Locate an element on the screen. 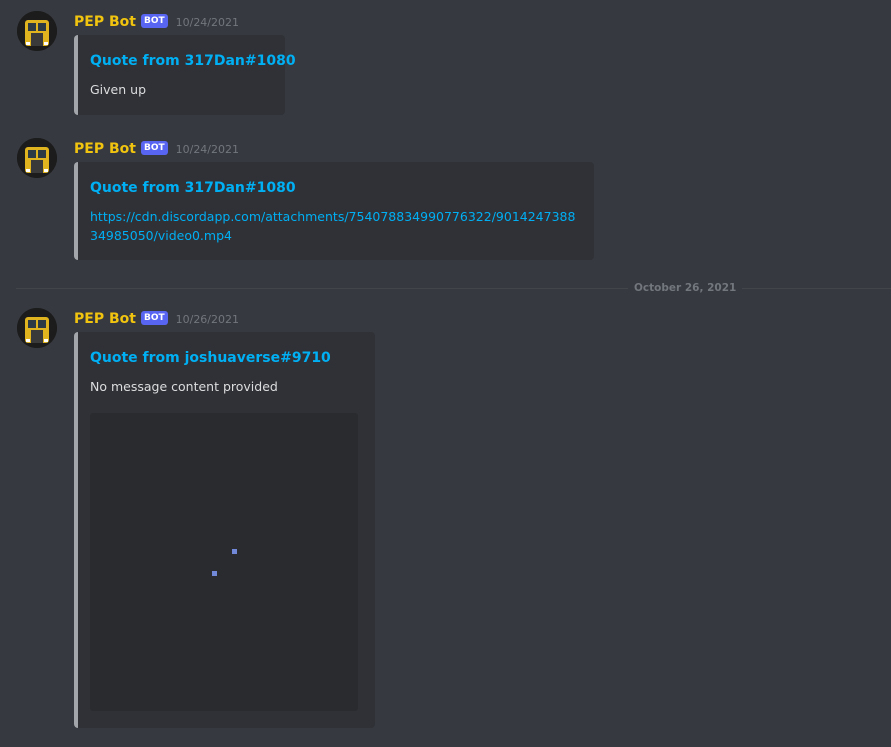 The image size is (891, 747). embed-title: Quote from joshuaverse#9710 is located at coordinates (210, 358).